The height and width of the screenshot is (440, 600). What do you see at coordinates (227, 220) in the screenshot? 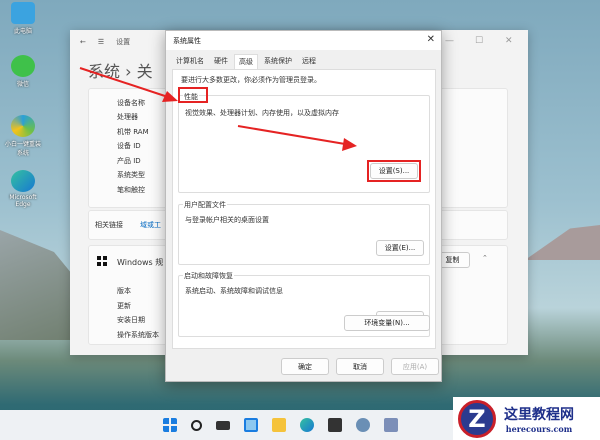
I see `user-profiles-description: 与登录帐户相关的桌面设置` at bounding box center [227, 220].